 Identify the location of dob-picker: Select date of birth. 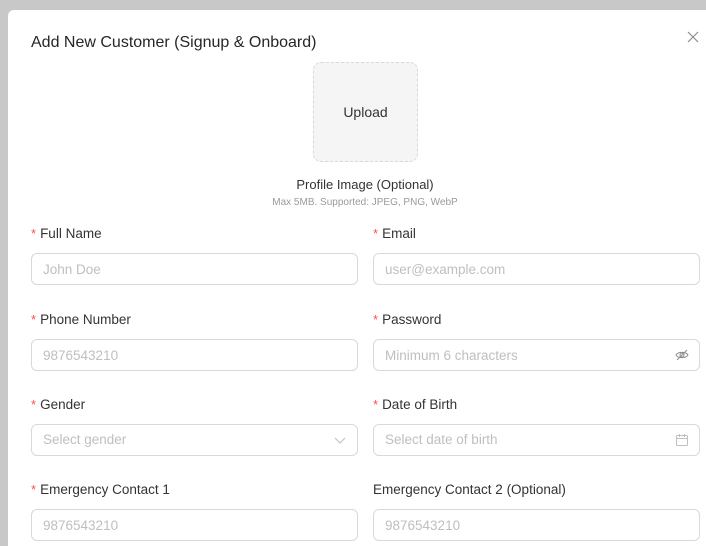
(536, 440).